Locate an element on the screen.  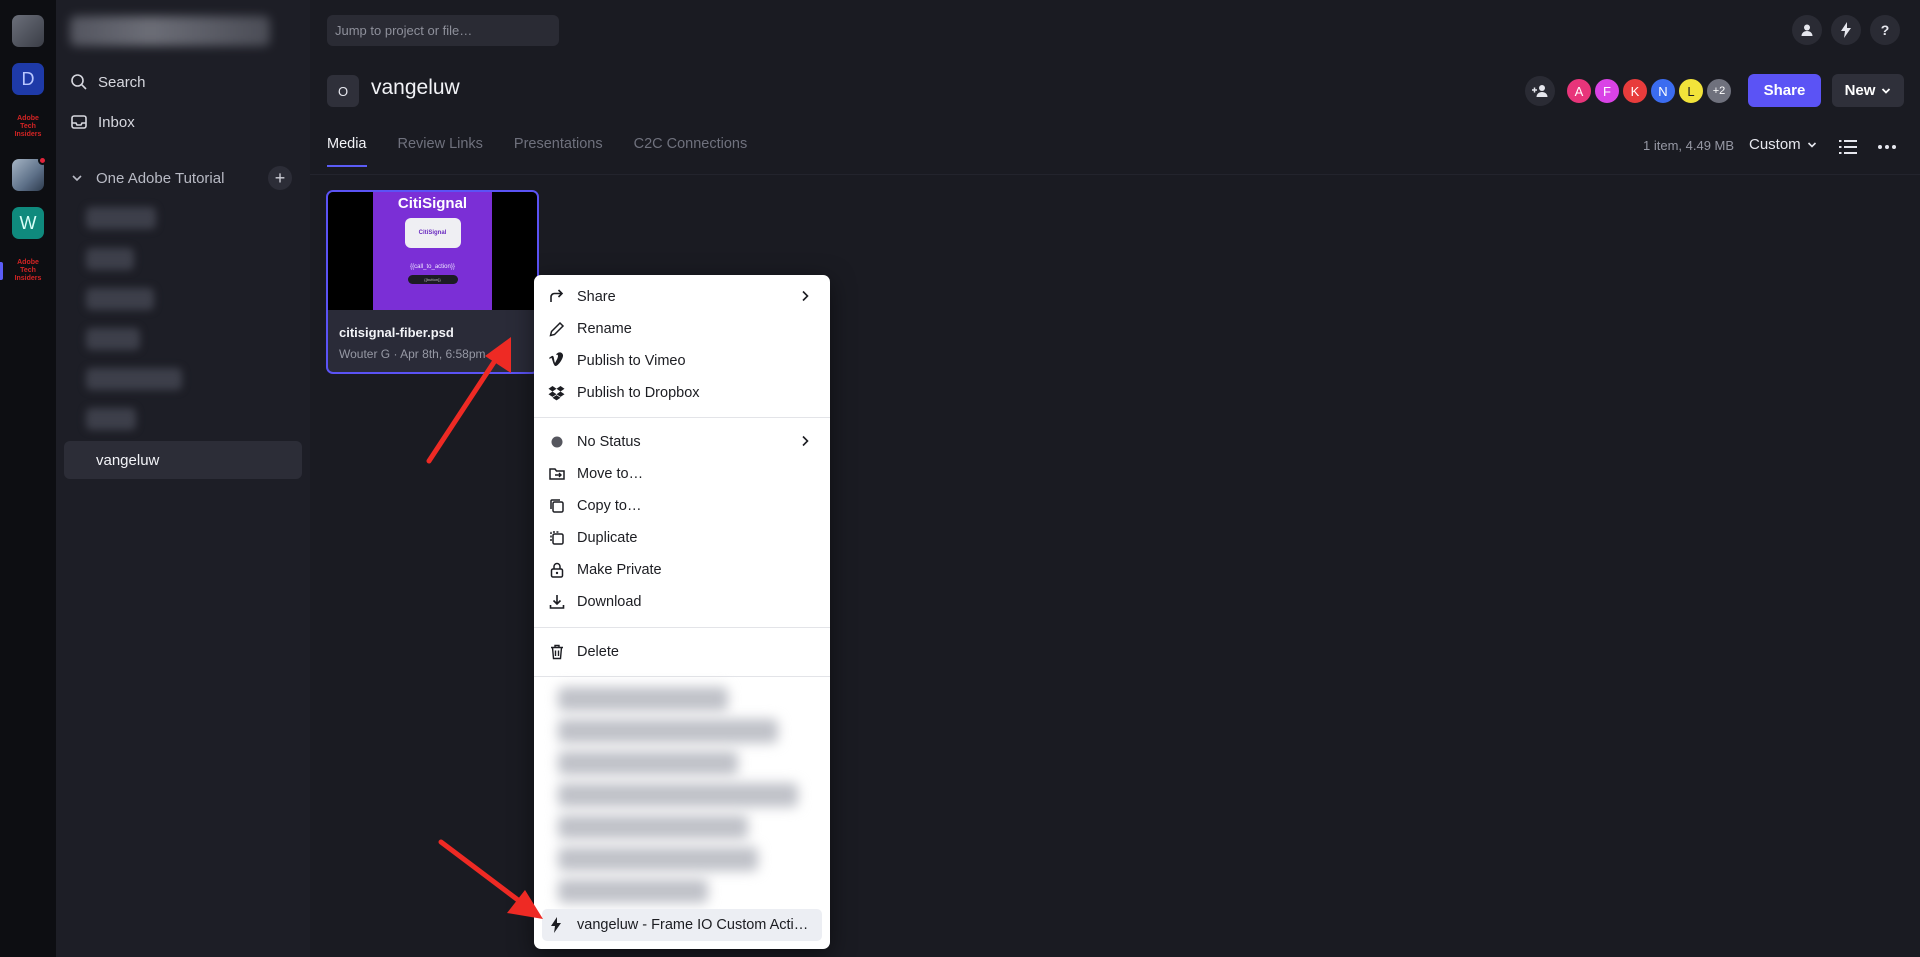
router-graphic: CitiSignal is located at coordinates (432, 233).